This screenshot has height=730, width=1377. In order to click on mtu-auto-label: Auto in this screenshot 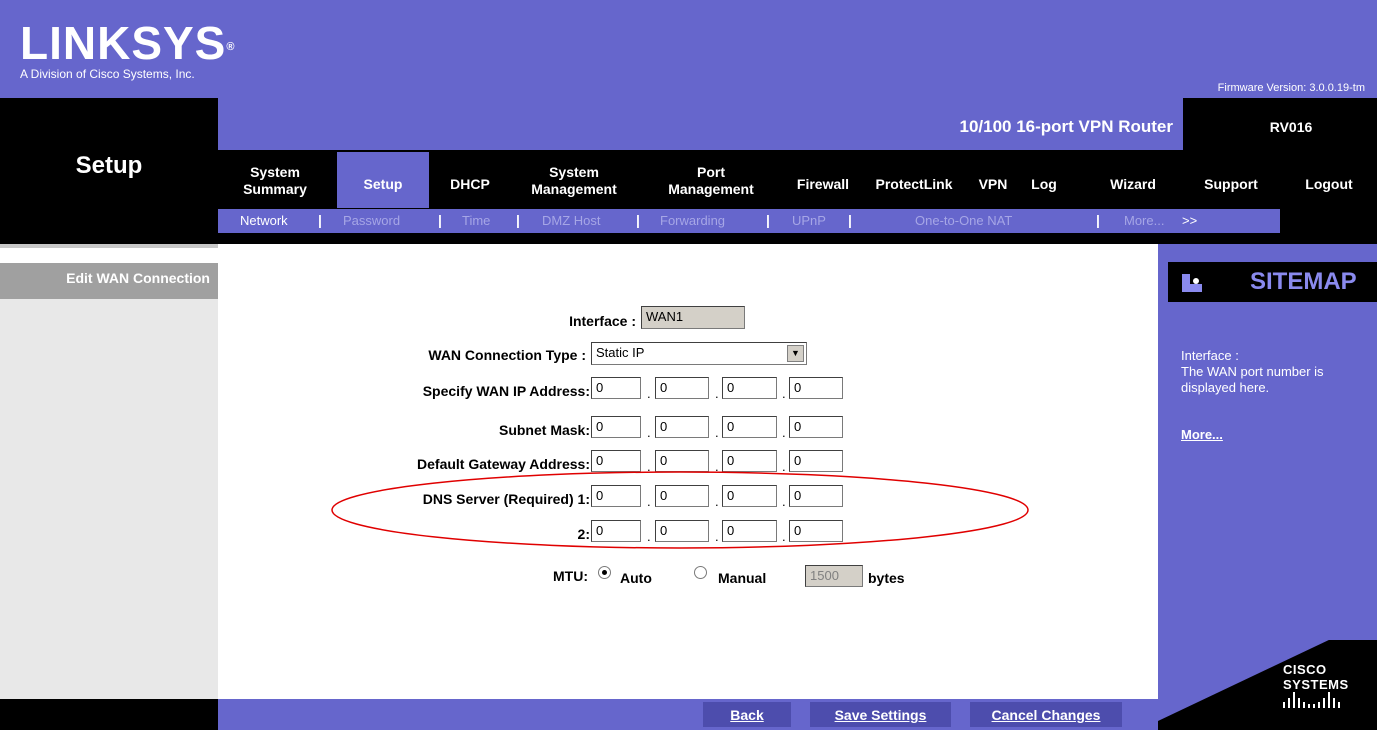, I will do `click(636, 578)`.